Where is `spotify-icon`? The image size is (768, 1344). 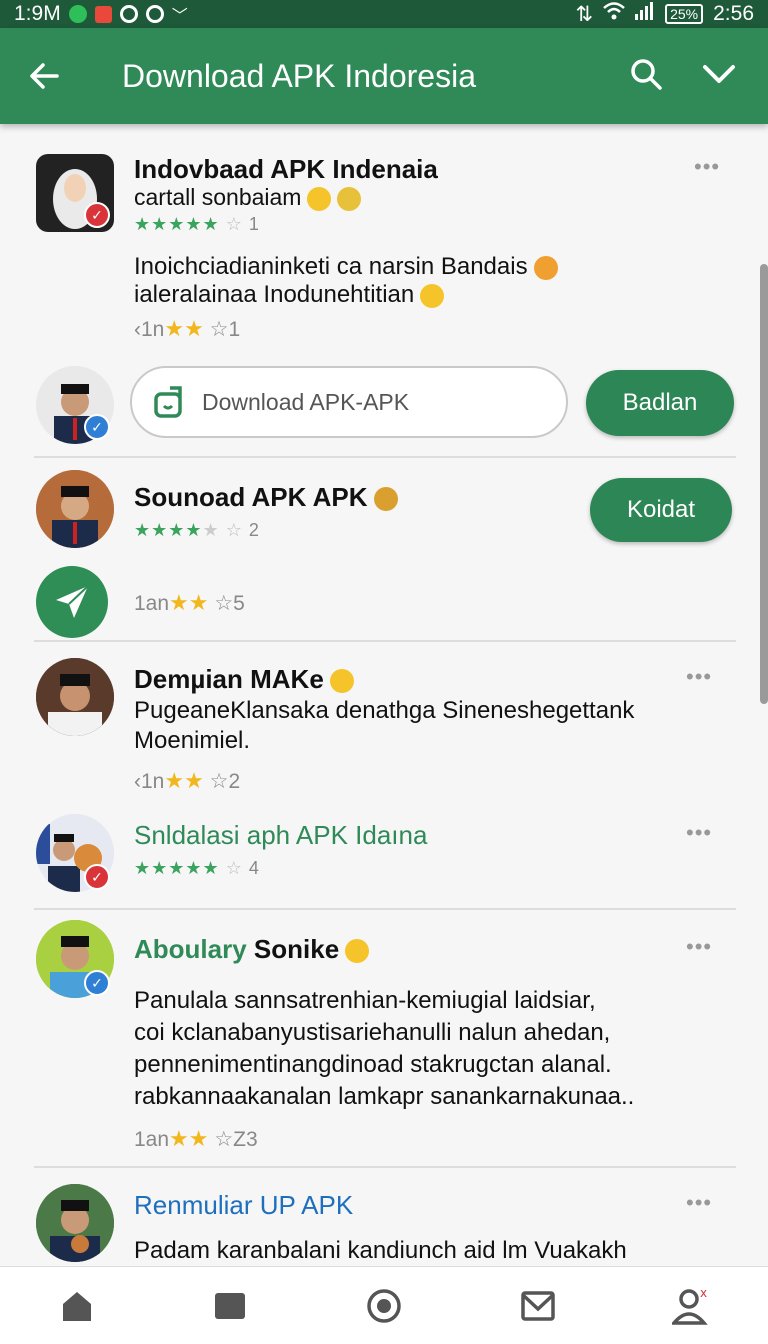
spotify-icon is located at coordinates (154, 14).